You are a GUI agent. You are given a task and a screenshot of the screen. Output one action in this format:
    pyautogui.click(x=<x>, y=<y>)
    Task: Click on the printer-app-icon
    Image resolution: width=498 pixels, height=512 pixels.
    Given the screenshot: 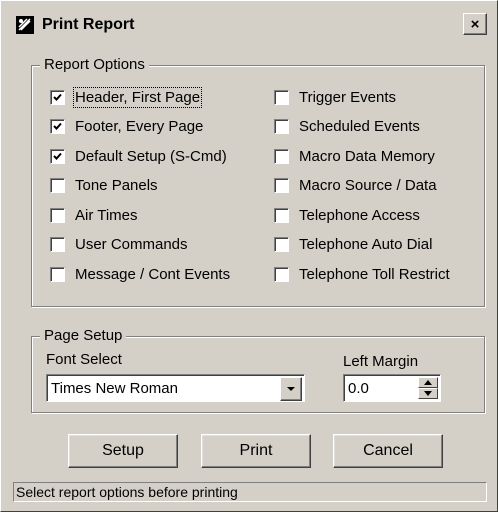 What is the action you would take?
    pyautogui.click(x=25, y=25)
    